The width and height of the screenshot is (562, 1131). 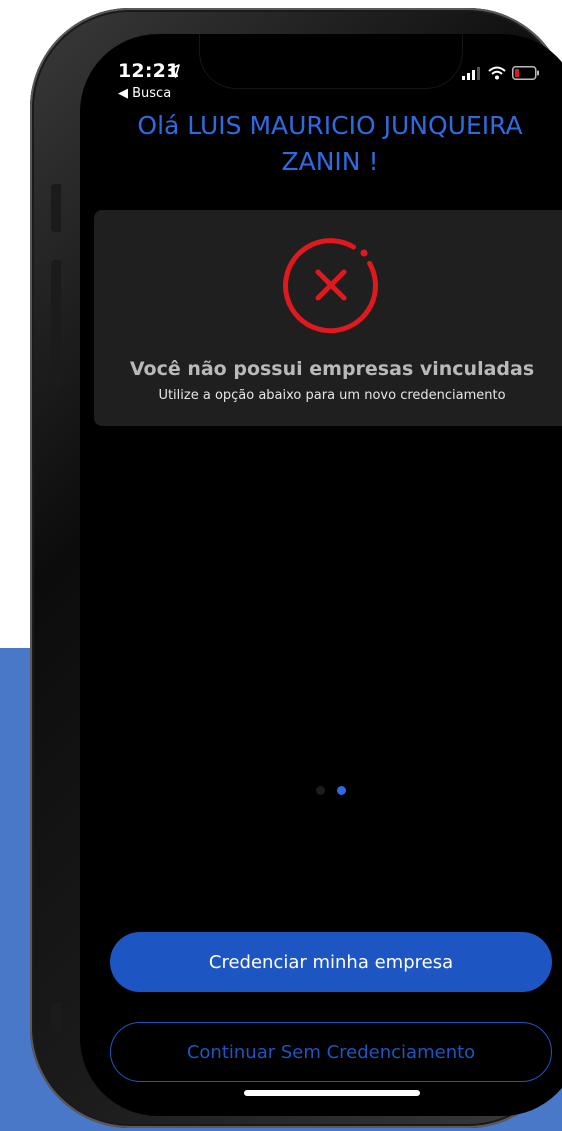 I want to click on empty-state-title: Você não possui empresas vinculadas, so click(x=332, y=369).